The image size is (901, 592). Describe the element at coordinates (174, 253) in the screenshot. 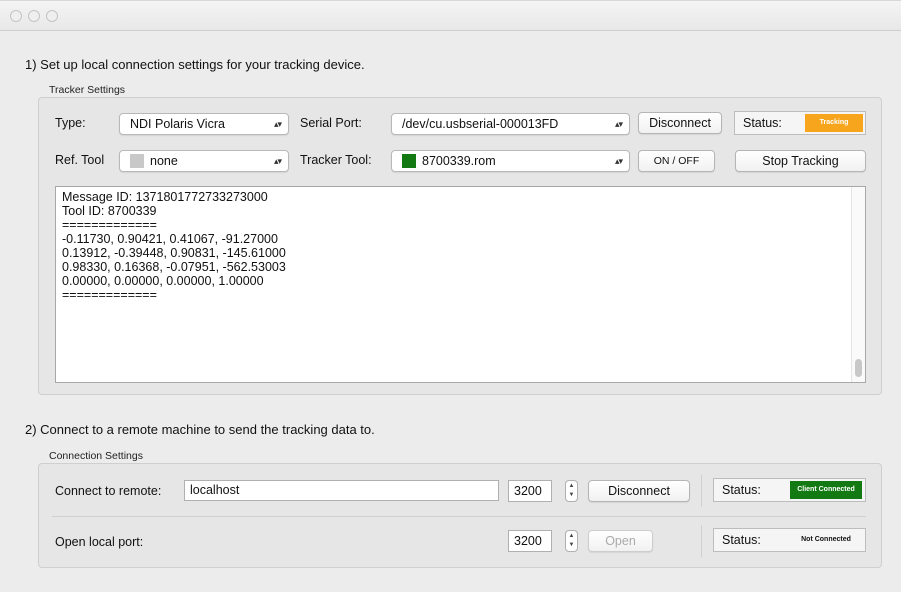

I see `log-line: 0.13912, -0.39448, 0.90831, -145.61000` at that location.